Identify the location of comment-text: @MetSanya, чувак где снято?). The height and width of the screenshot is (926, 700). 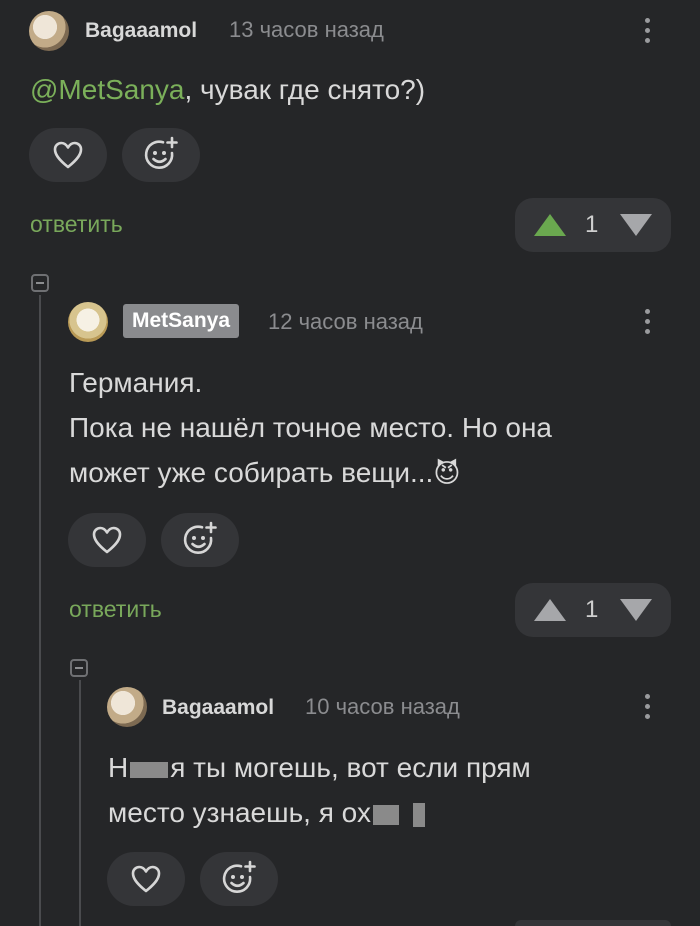
(227, 89).